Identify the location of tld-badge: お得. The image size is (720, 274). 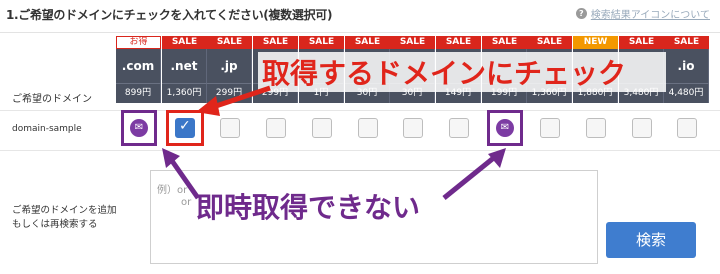
(138, 42).